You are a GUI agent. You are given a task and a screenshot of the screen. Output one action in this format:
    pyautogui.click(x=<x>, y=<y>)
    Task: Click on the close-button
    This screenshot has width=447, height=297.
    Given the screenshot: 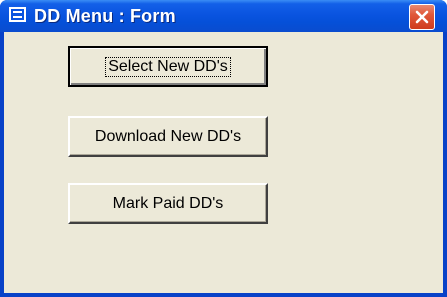 What is the action you would take?
    pyautogui.click(x=422, y=17)
    